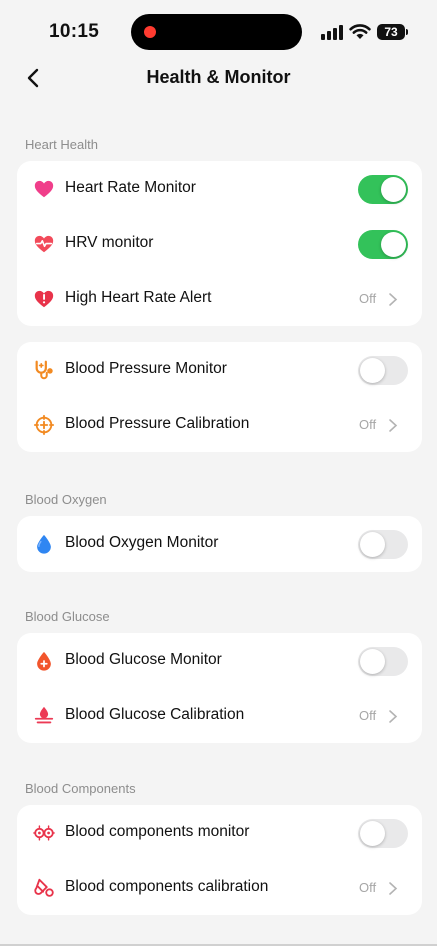 This screenshot has width=437, height=946. What do you see at coordinates (360, 31) in the screenshot?
I see `wifi-icon` at bounding box center [360, 31].